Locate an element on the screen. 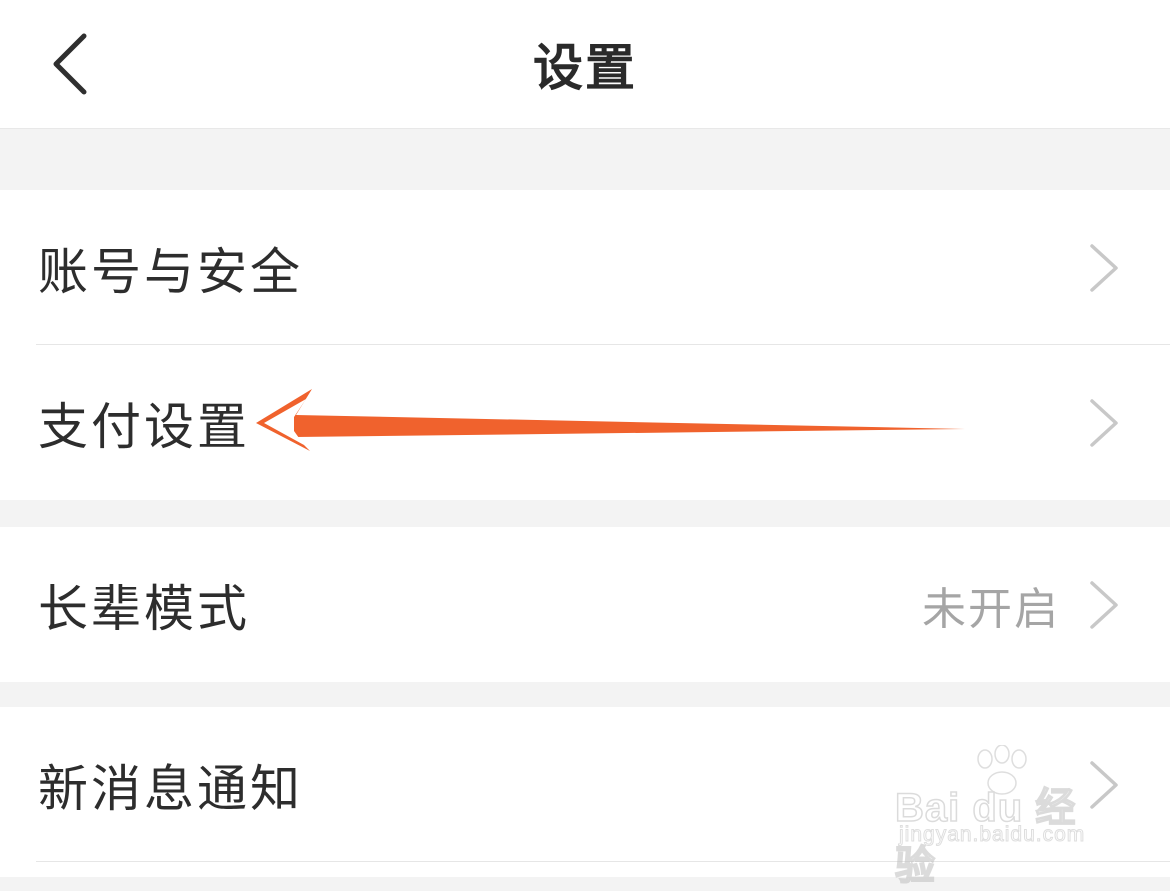  page-title: 设置 is located at coordinates (585, 68).